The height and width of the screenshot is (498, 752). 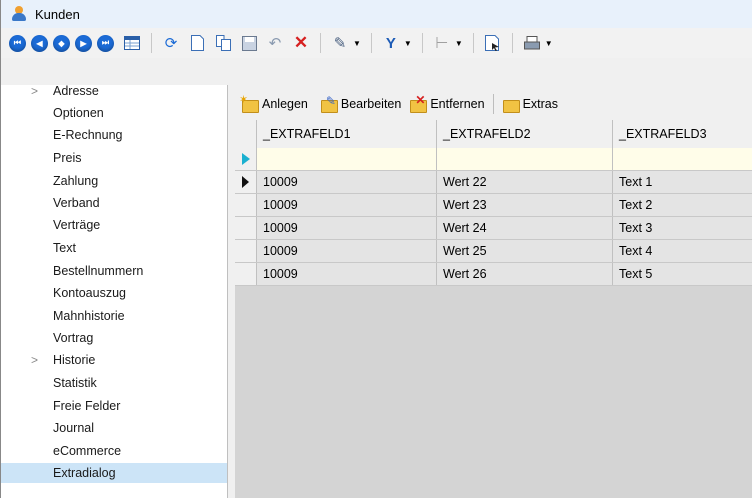 I want to click on sidebar-item-label: Text, so click(x=64, y=248).